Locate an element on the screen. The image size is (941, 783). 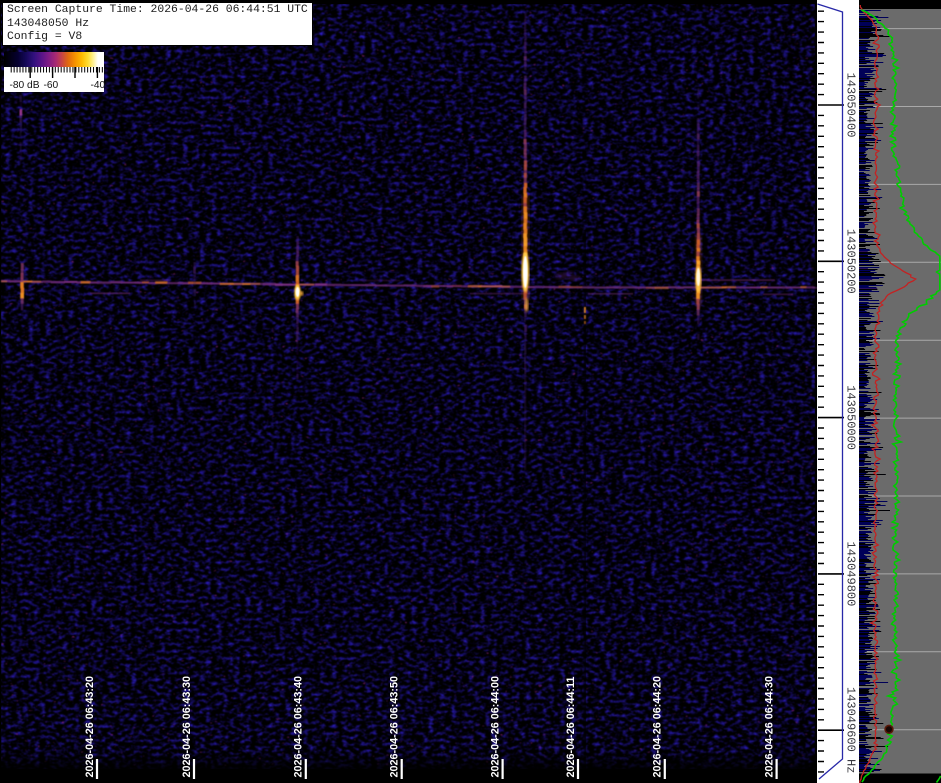
svg-text: 143050400 is located at coordinates (851, 105).